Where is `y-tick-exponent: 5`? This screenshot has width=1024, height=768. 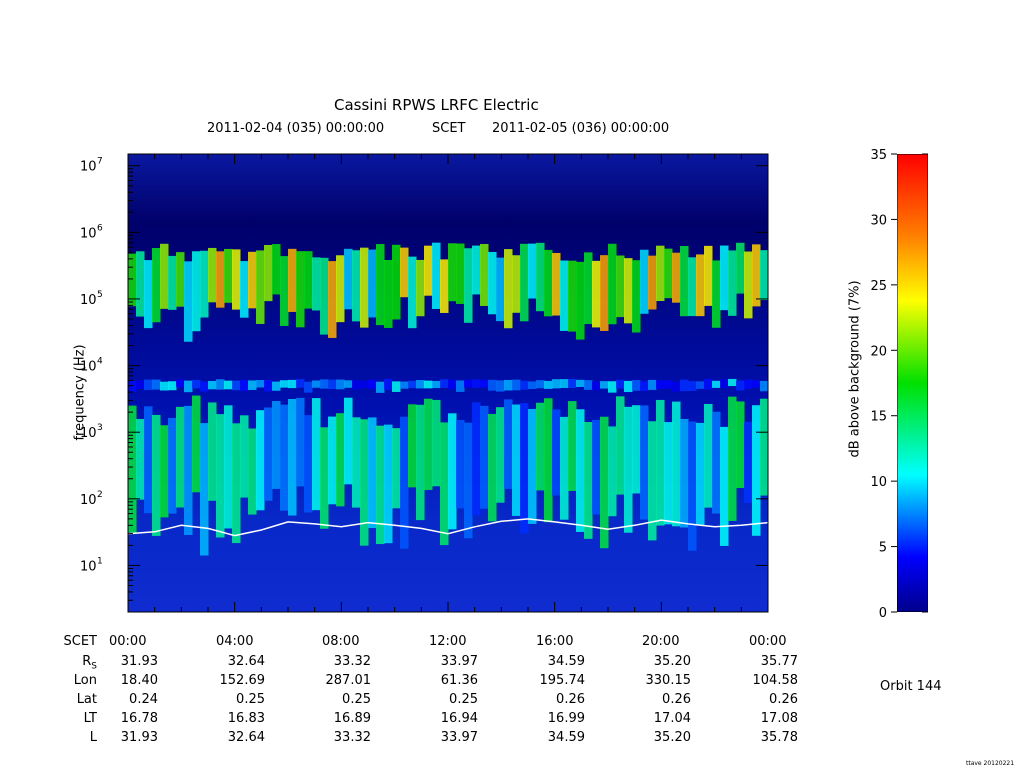
y-tick-exponent: 5 is located at coordinates (100, 295).